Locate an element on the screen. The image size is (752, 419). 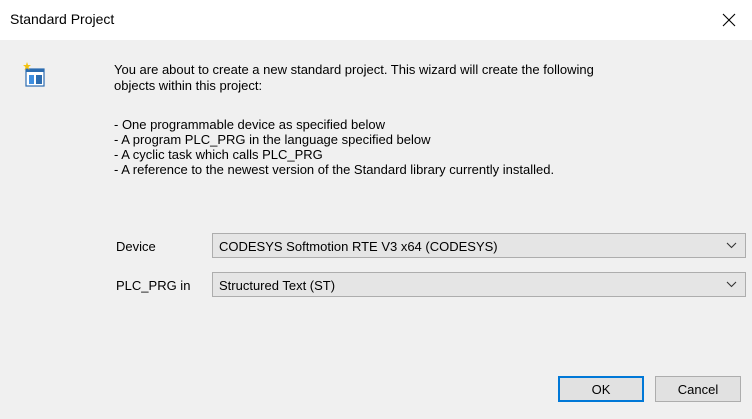
close-button is located at coordinates (729, 20).